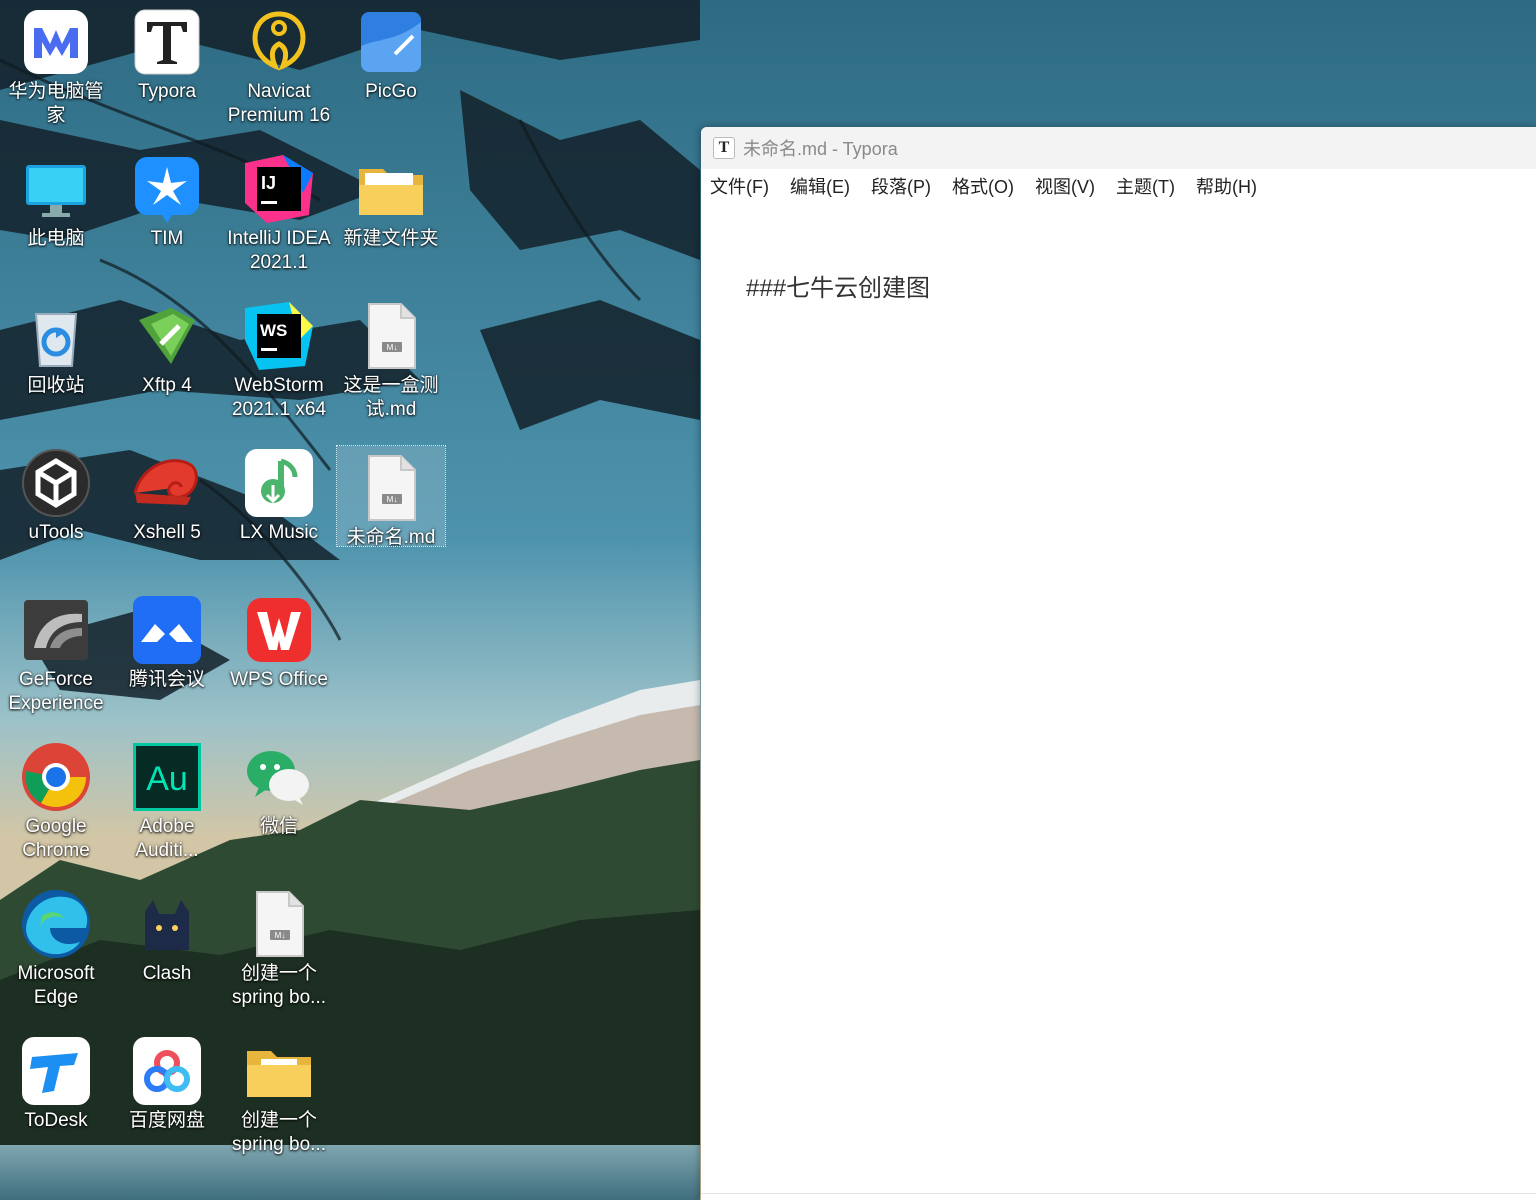 This screenshot has width=1536, height=1200. What do you see at coordinates (279, 658) in the screenshot?
I see `desktop-icon-wps-office: WPS Office` at bounding box center [279, 658].